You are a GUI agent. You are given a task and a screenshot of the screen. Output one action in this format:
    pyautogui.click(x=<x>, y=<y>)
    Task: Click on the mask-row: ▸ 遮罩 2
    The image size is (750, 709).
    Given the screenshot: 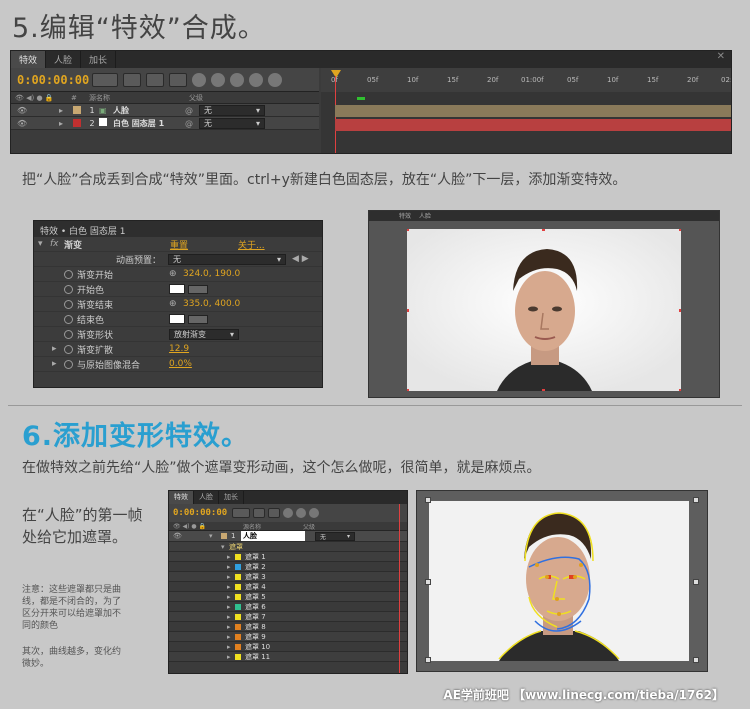 What is the action you would take?
    pyautogui.click(x=288, y=567)
    